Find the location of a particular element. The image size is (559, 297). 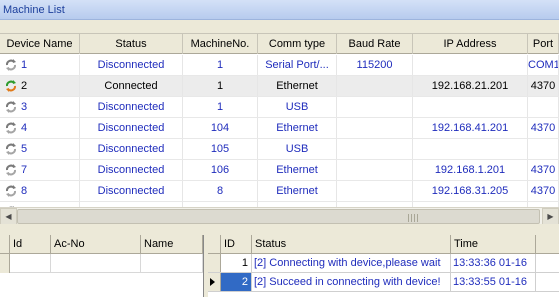

port-cell: COM1 is located at coordinates (543, 65).